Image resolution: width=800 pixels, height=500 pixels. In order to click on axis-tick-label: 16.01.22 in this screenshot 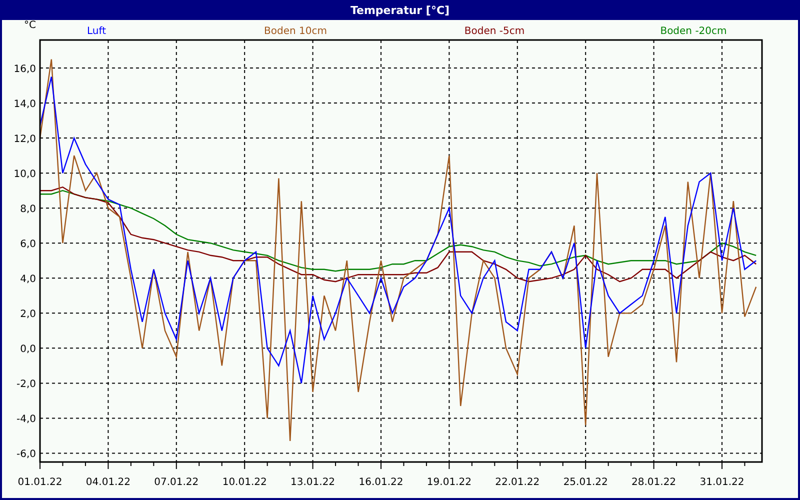, I will do `click(381, 482)`.